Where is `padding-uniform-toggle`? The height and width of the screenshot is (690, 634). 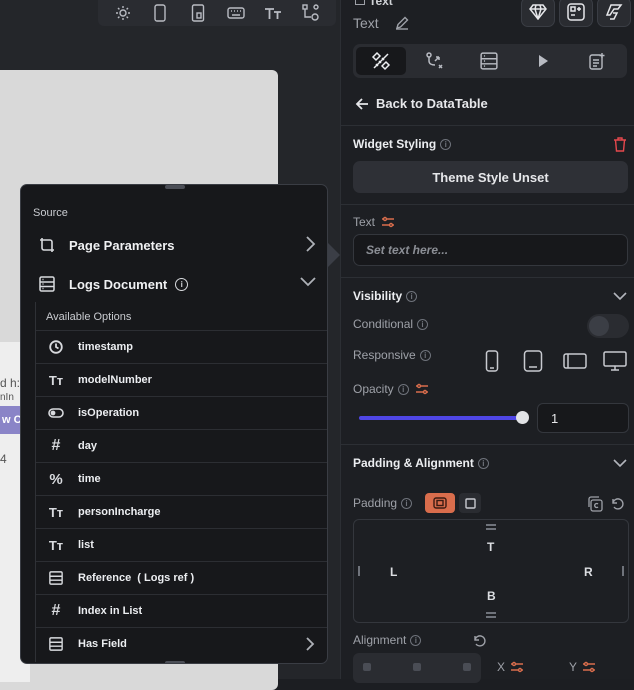
padding-uniform-toggle is located at coordinates (440, 503).